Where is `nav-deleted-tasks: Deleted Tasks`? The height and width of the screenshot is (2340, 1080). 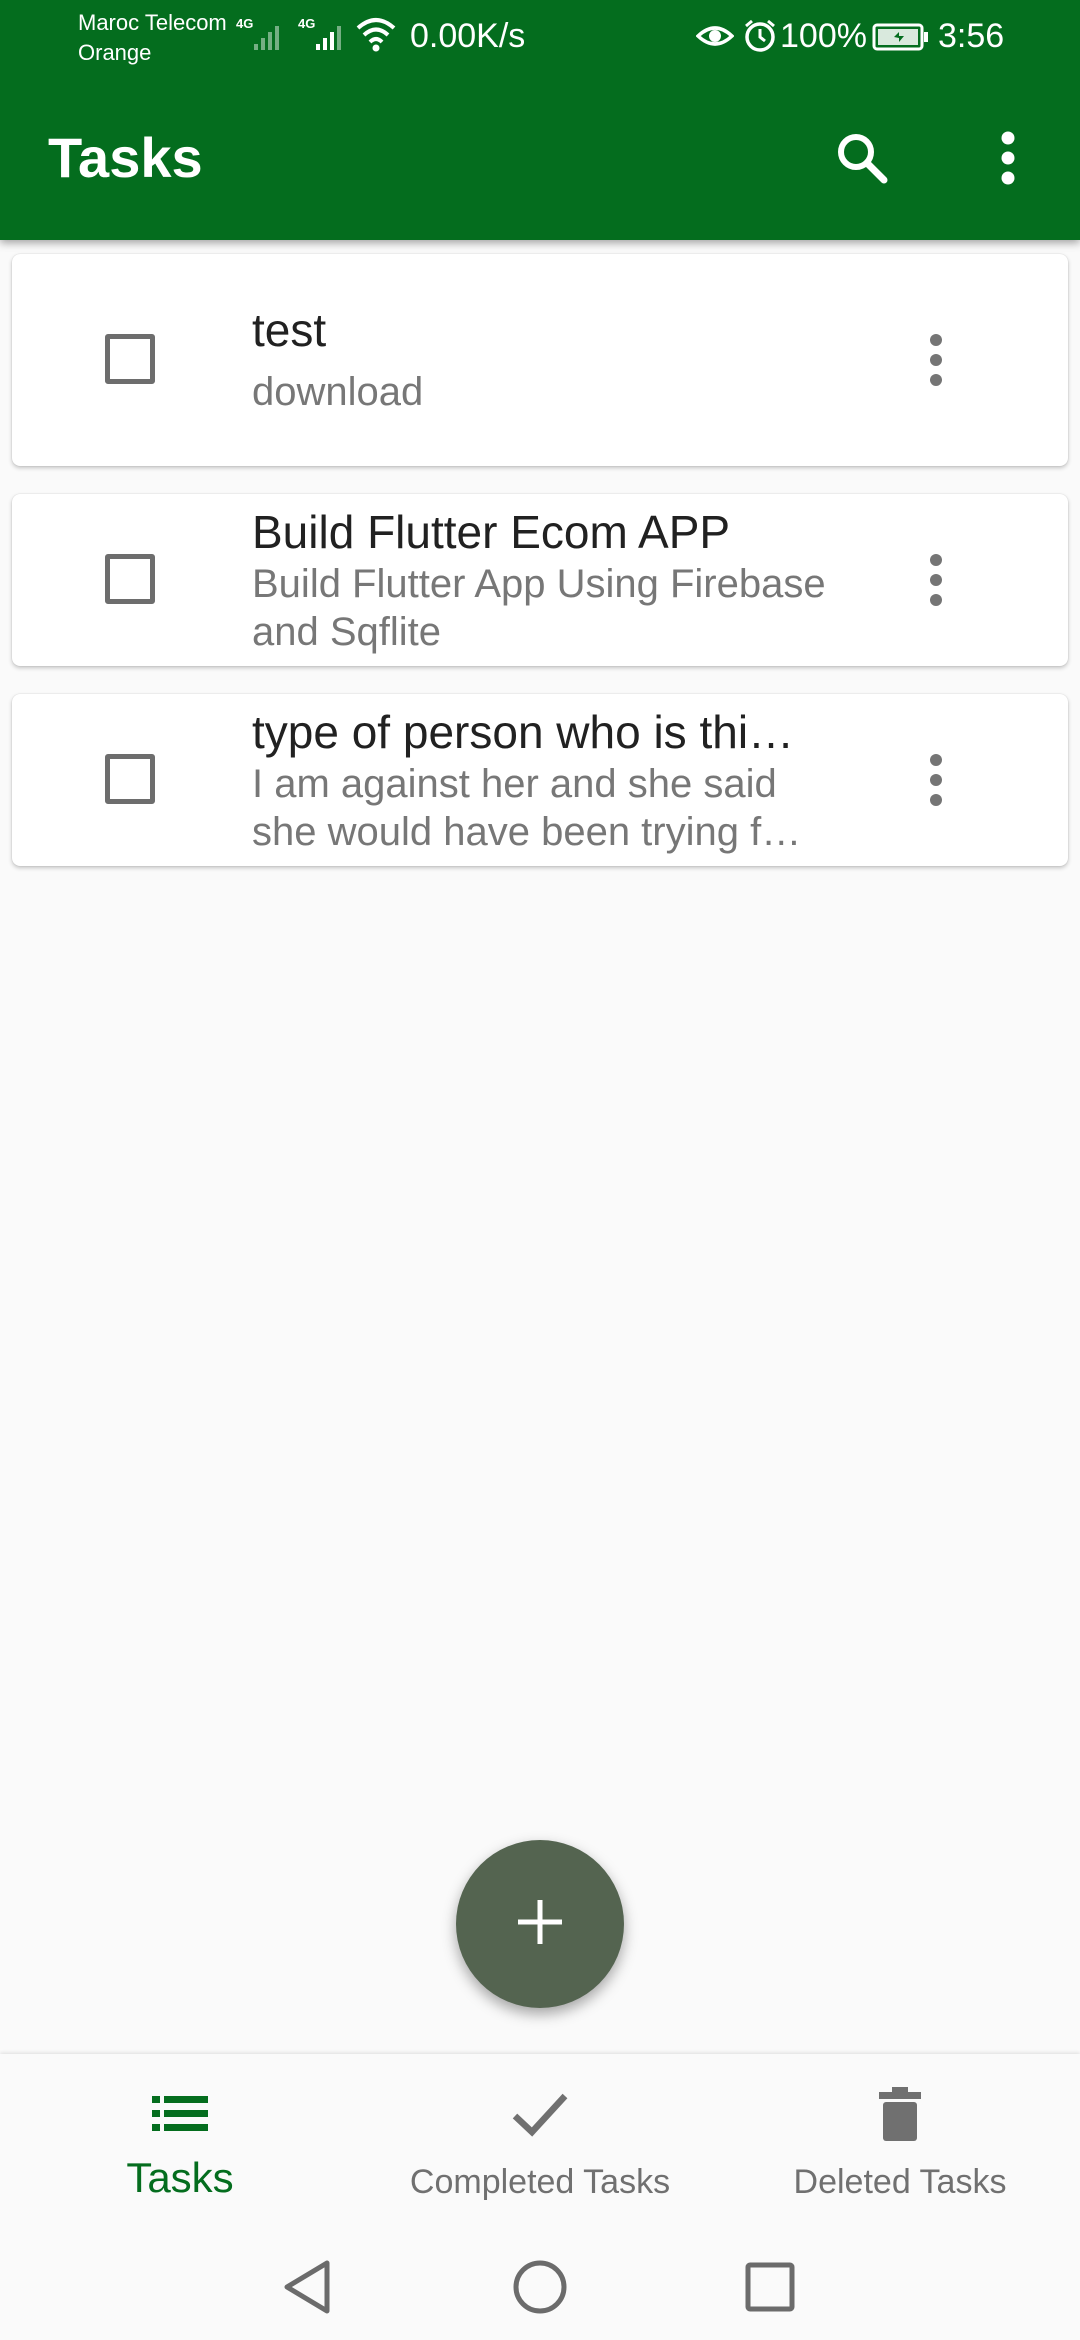
nav-deleted-tasks: Deleted Tasks is located at coordinates (900, 2144).